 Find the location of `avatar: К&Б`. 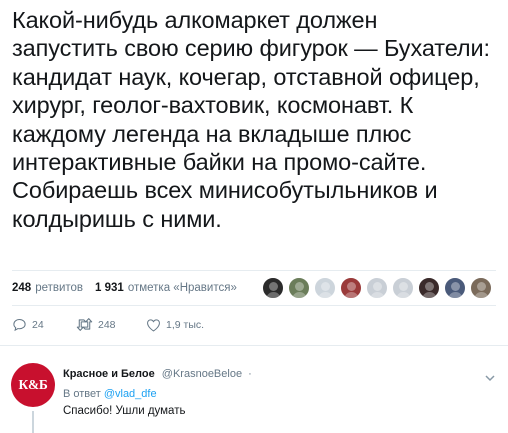

avatar: К&Б is located at coordinates (33, 385).